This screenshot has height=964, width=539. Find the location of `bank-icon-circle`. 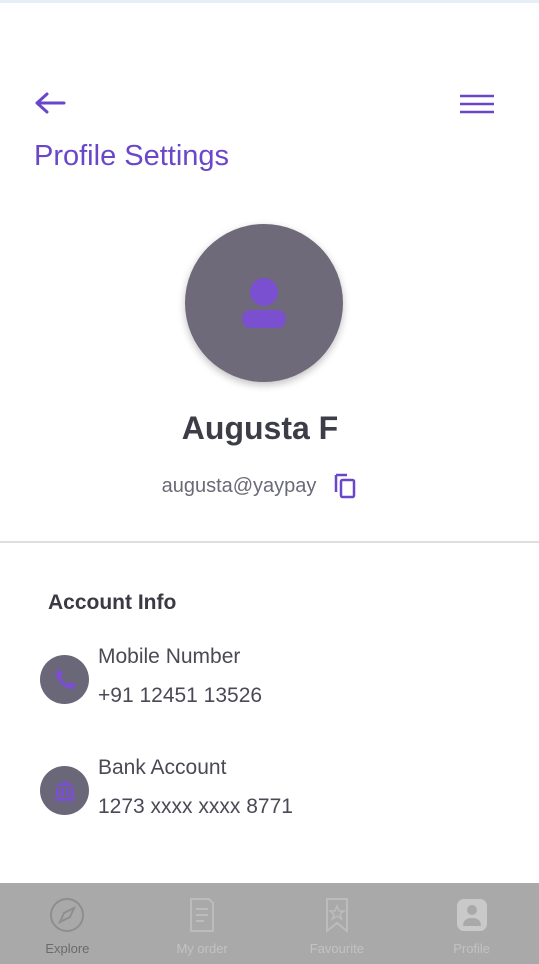

bank-icon-circle is located at coordinates (64, 790).